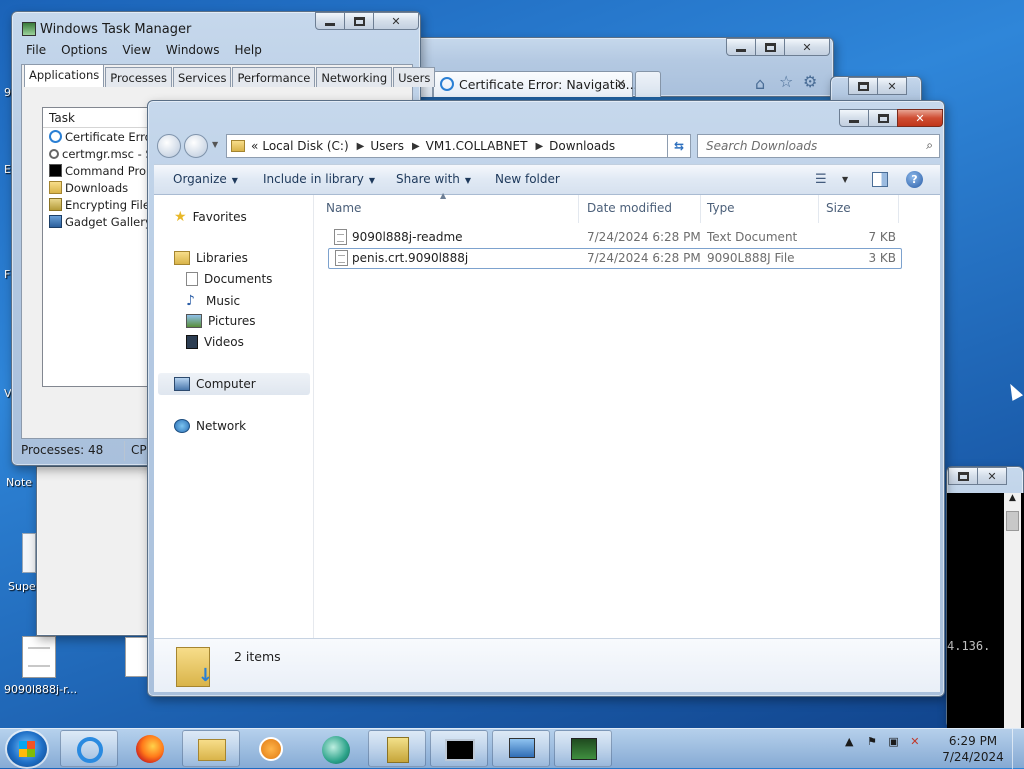 This screenshot has width=1024, height=769. What do you see at coordinates (893, 741) in the screenshot?
I see `network-status-icon: ▣` at bounding box center [893, 741].